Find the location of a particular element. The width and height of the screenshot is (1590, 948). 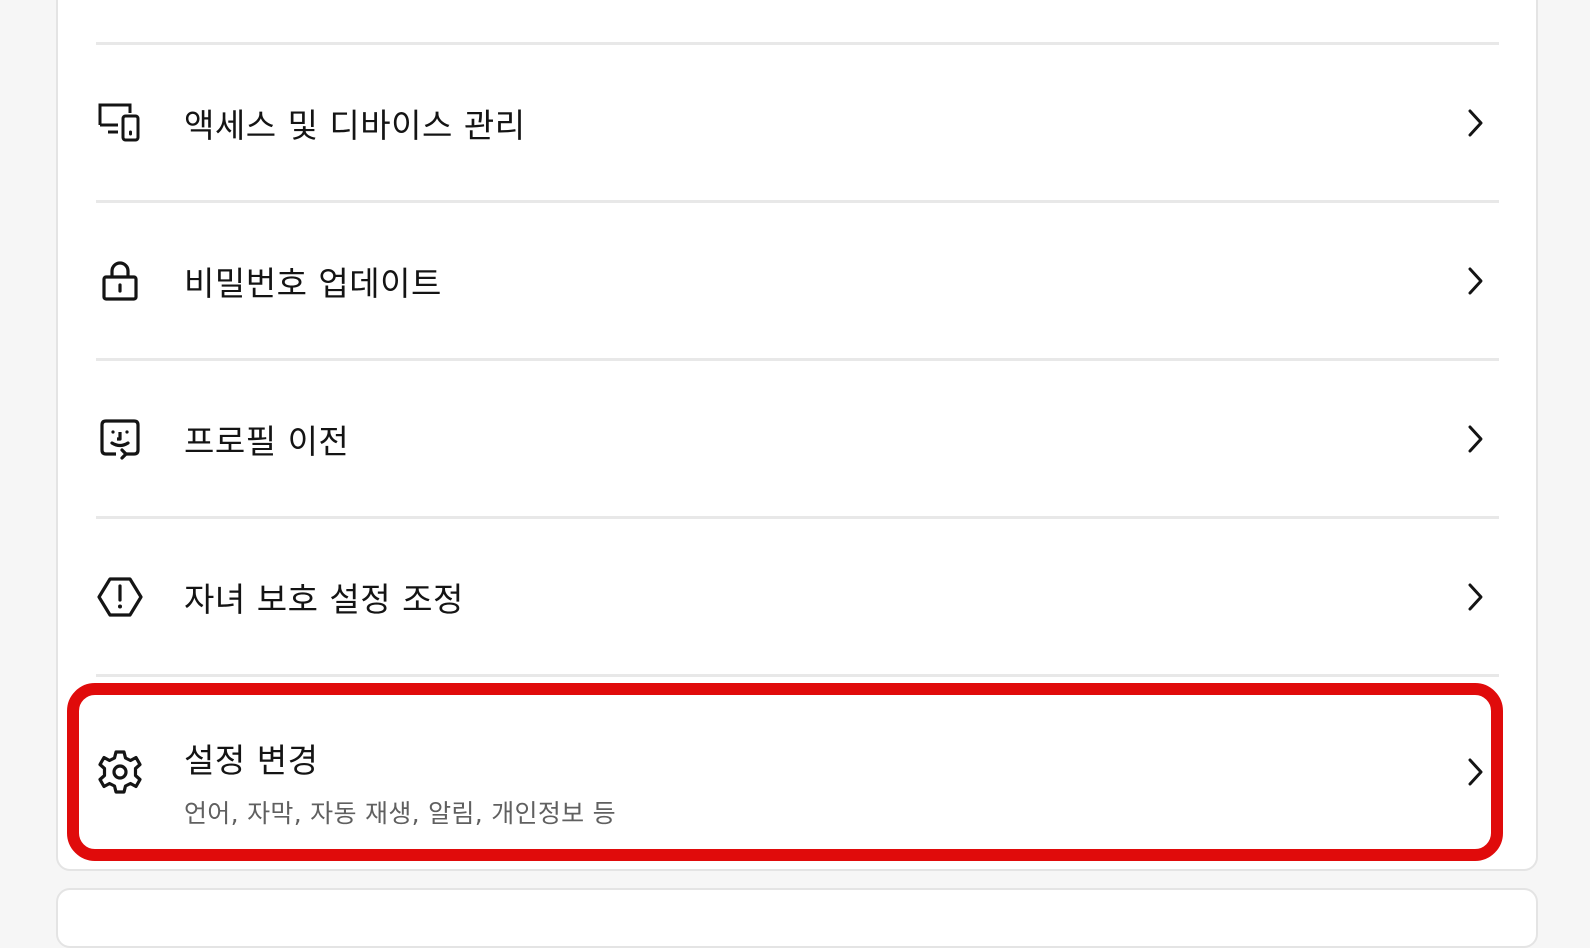

menu-item-parental-controls: 자녀 보호 설정 조정 is located at coordinates (780, 597).